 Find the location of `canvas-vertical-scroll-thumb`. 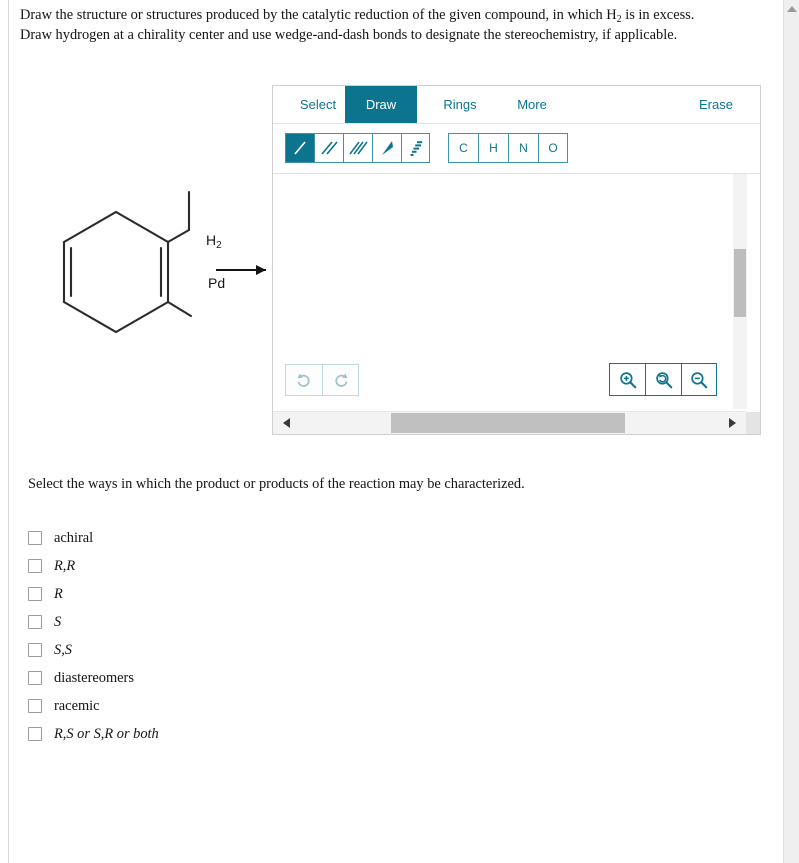

canvas-vertical-scroll-thumb is located at coordinates (740, 283).